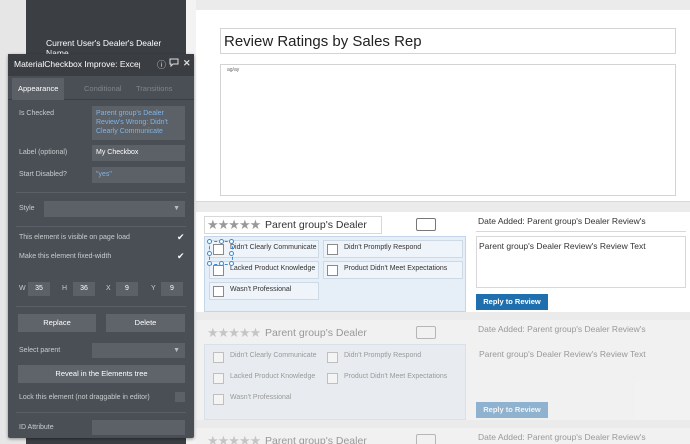  What do you see at coordinates (37, 113) in the screenshot?
I see `is-checked-label: Is Checked` at bounding box center [37, 113].